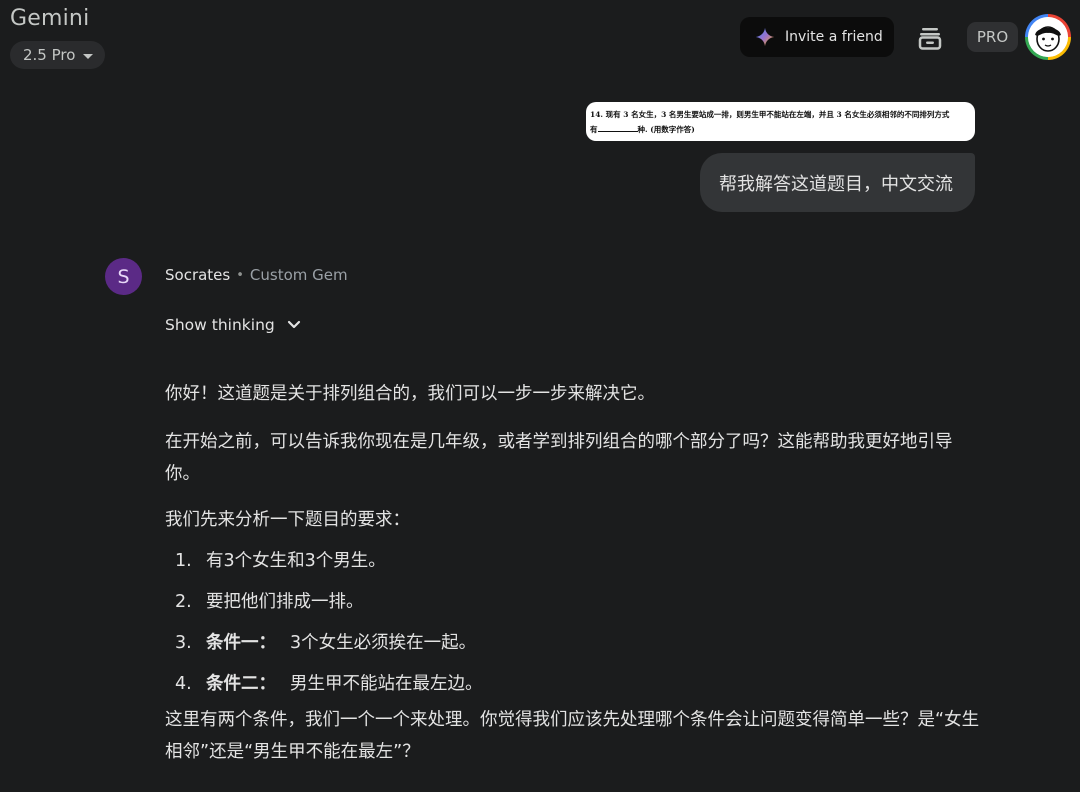 This screenshot has height=792, width=1080. I want to click on question-line-2: 有 种. (用数字作答), so click(778, 132).